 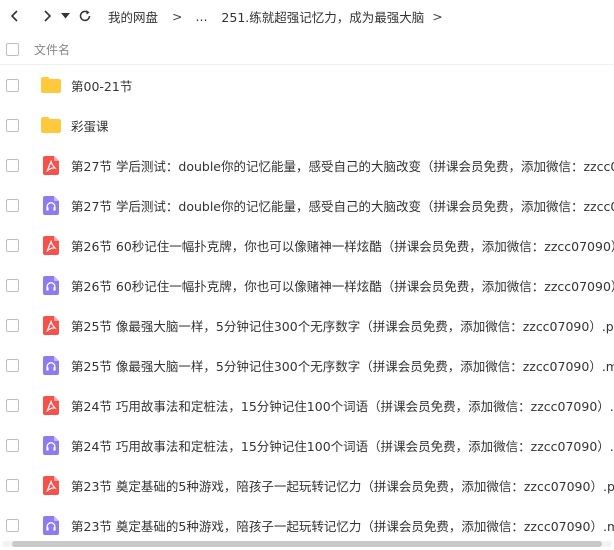 What do you see at coordinates (307, 85) in the screenshot?
I see `file-row: 第00-21节` at bounding box center [307, 85].